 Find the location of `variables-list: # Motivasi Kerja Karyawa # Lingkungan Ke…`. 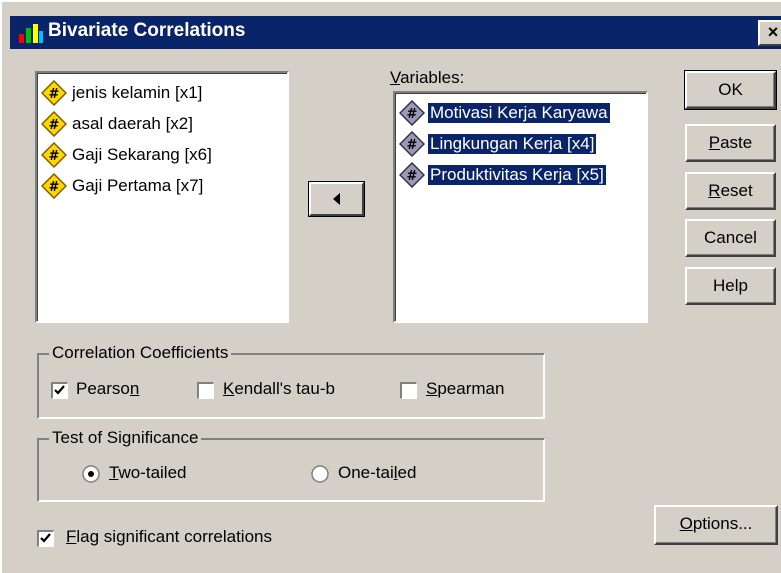

variables-list: # Motivasi Kerja Karyawa # Lingkungan Ke… is located at coordinates (520, 207).